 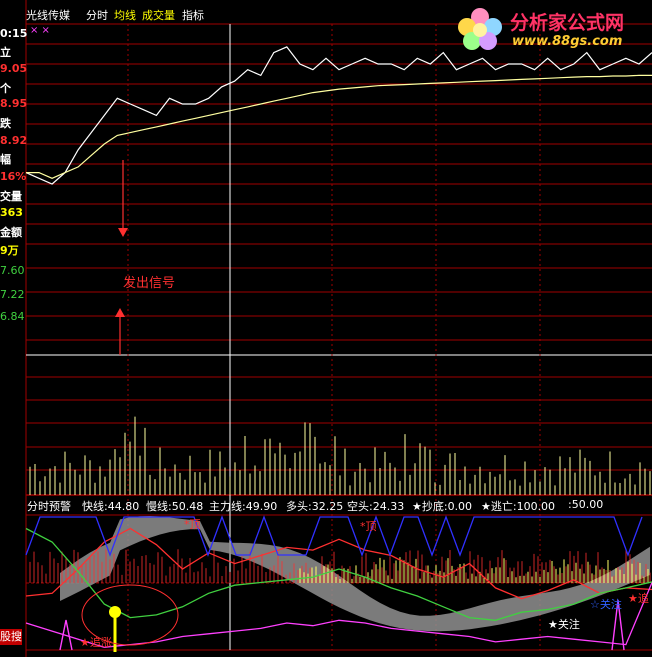 What do you see at coordinates (49, 506) in the screenshot?
I see `legend-title: 分时预警` at bounding box center [49, 506].